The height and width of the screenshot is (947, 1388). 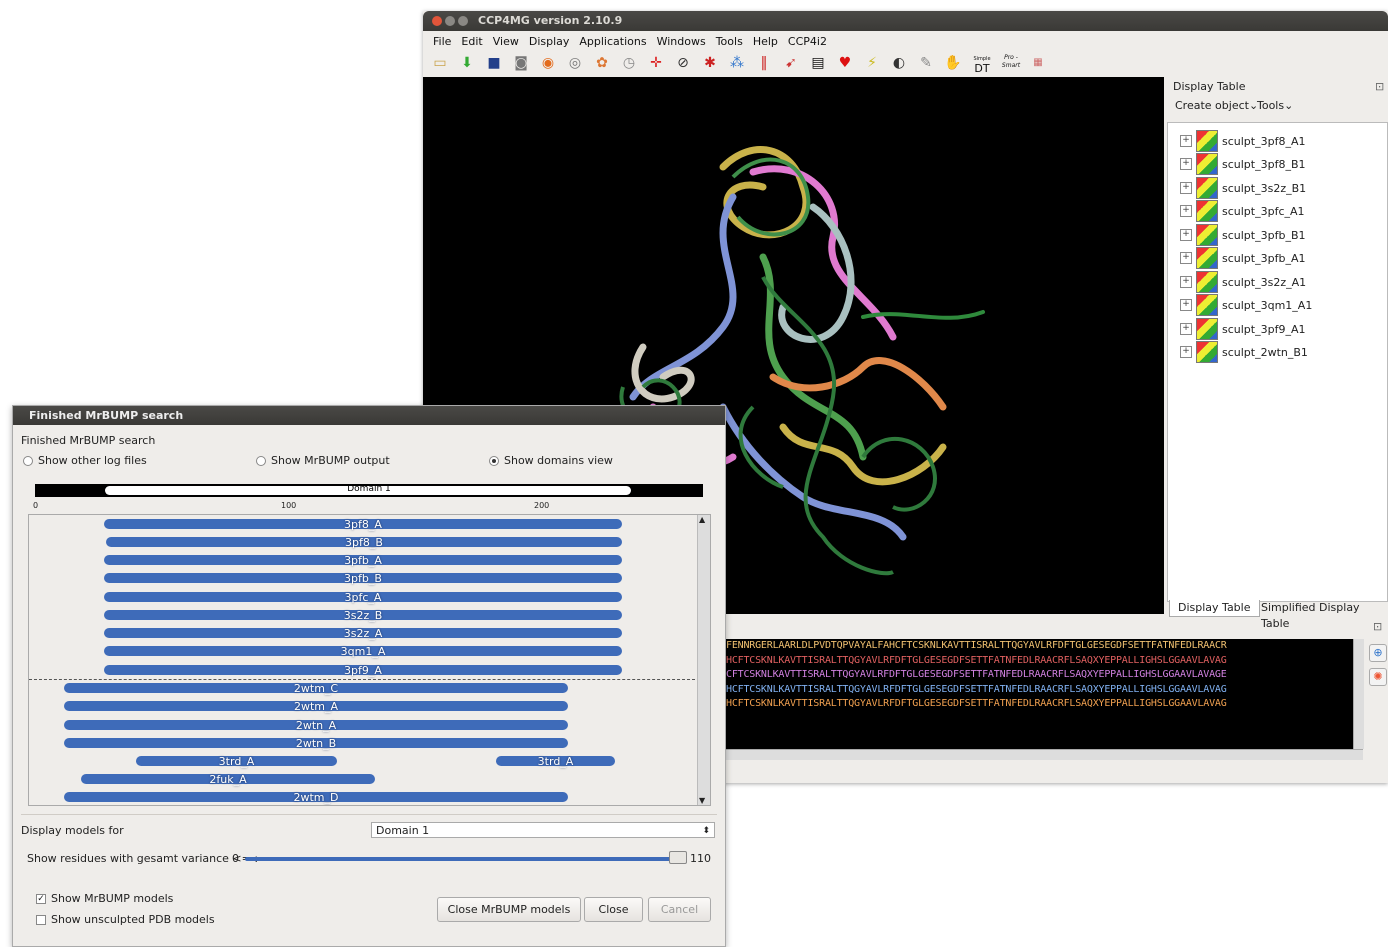 What do you see at coordinates (104, 898) in the screenshot?
I see `show-mrbump-models-checkbox: ✓ Show MrBUMP models` at bounding box center [104, 898].